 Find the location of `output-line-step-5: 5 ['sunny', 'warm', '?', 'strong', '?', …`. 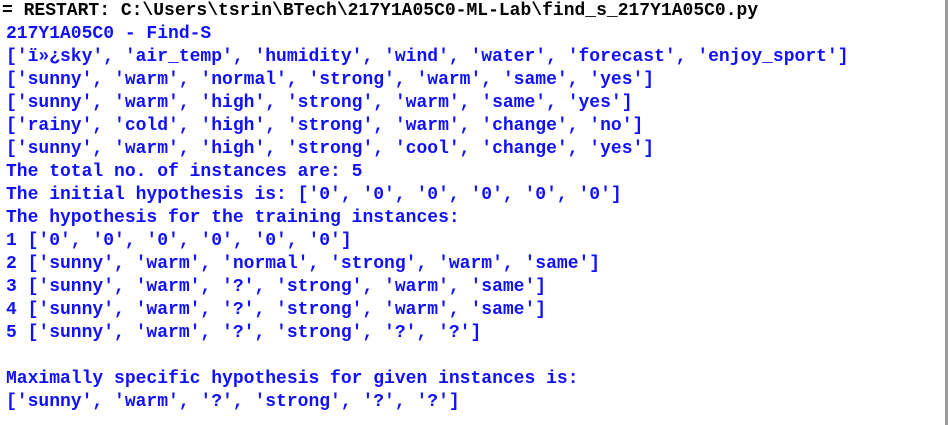

output-line-step-5: 5 ['sunny', 'warm', '?', 'strong', '?', … is located at coordinates (244, 333).